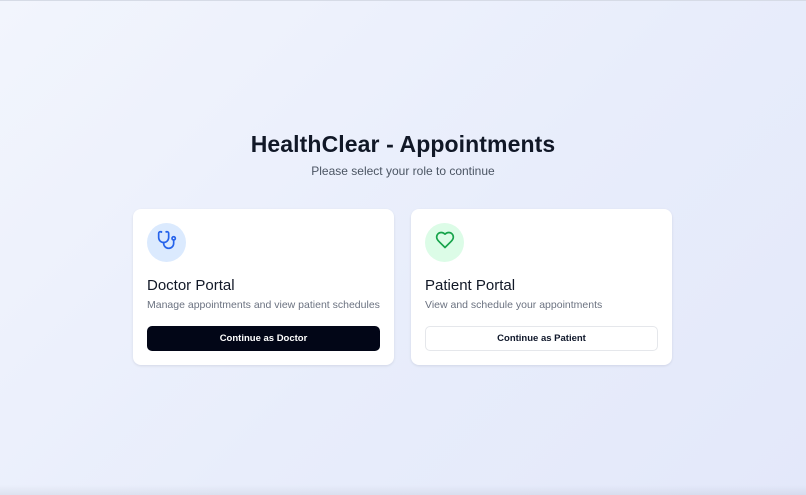 The height and width of the screenshot is (495, 806). I want to click on continue-as-doctor-button: Continue as Doctor, so click(263, 338).